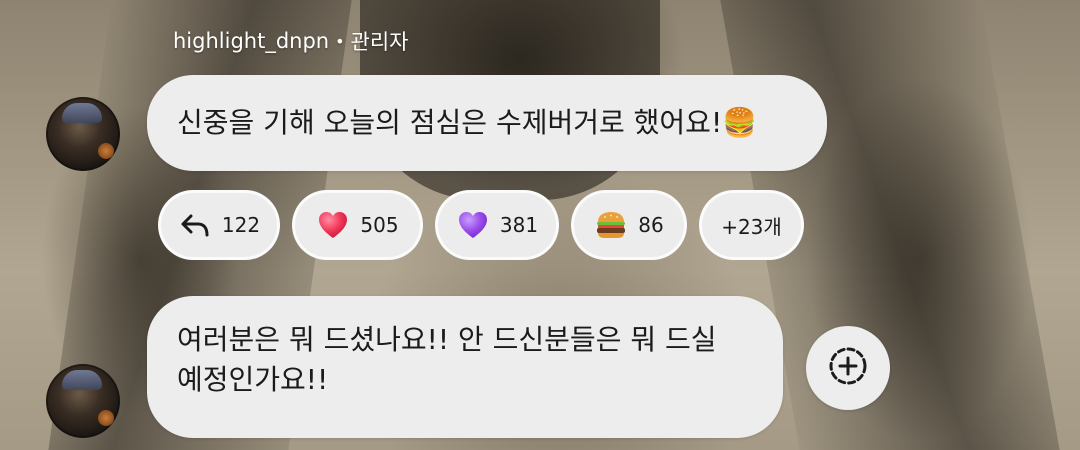 This screenshot has height=450, width=1080. I want to click on message-text-line: 여러분은 뭐 드셨나요!! 안 드신분들은 뭐 드실, so click(447, 339).